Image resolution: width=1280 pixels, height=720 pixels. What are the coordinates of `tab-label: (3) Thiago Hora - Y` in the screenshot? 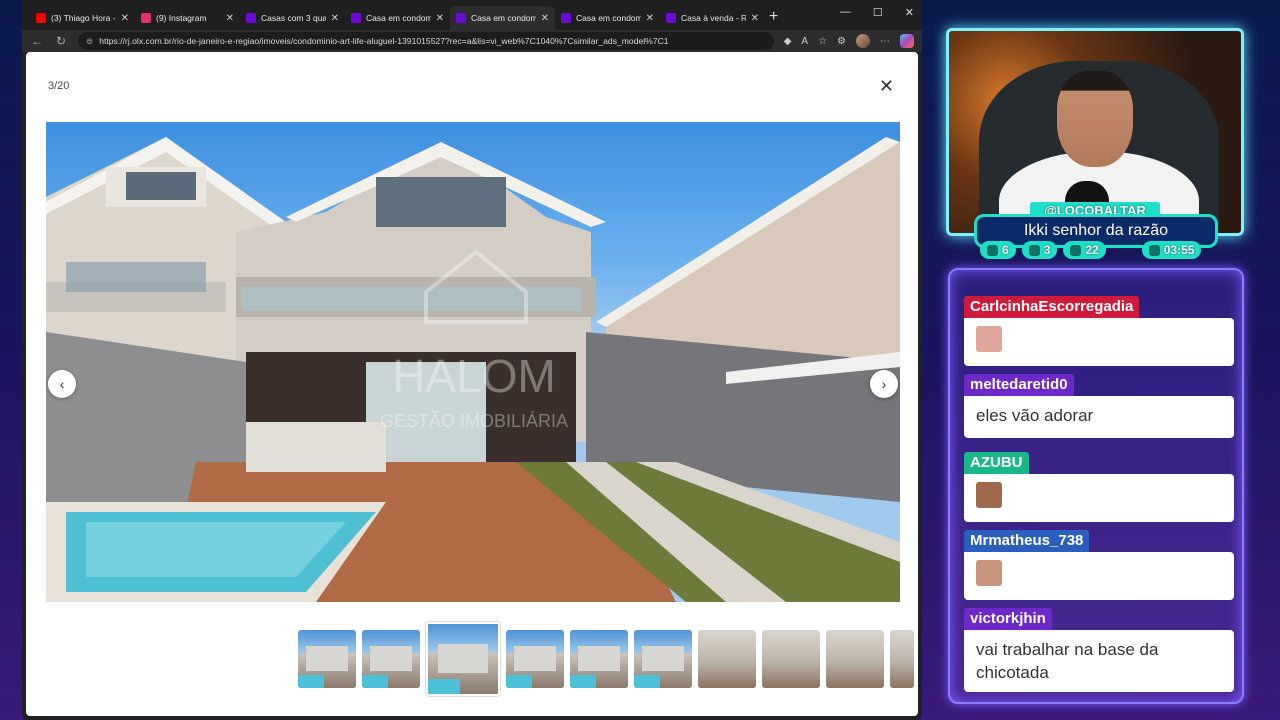 It's located at (83, 18).